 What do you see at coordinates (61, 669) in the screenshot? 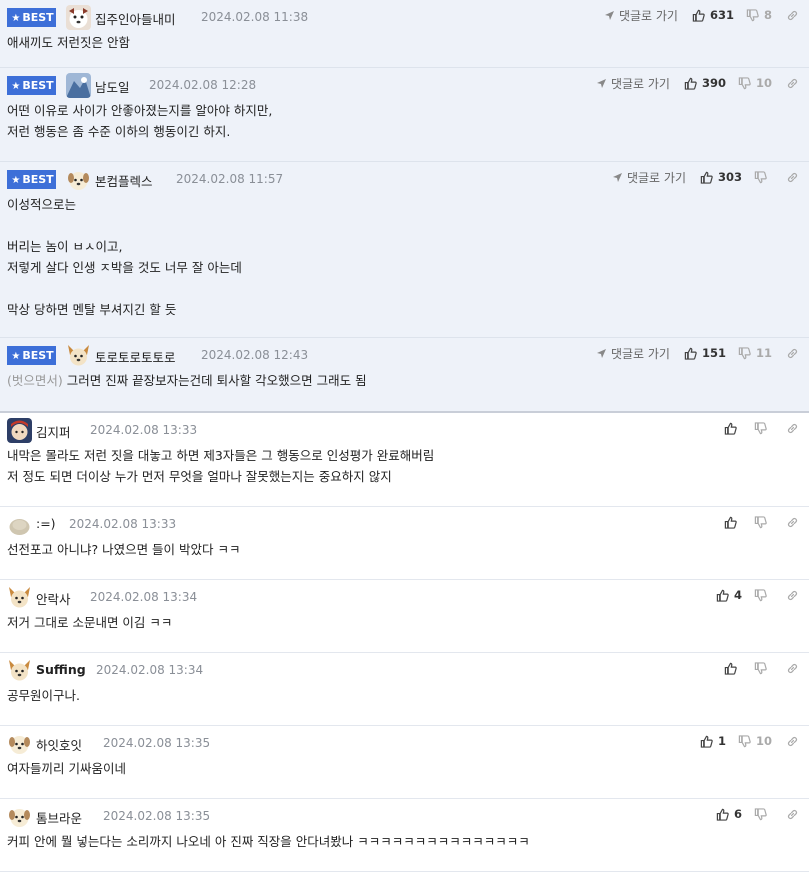
I see `nickname: Suffing` at bounding box center [61, 669].